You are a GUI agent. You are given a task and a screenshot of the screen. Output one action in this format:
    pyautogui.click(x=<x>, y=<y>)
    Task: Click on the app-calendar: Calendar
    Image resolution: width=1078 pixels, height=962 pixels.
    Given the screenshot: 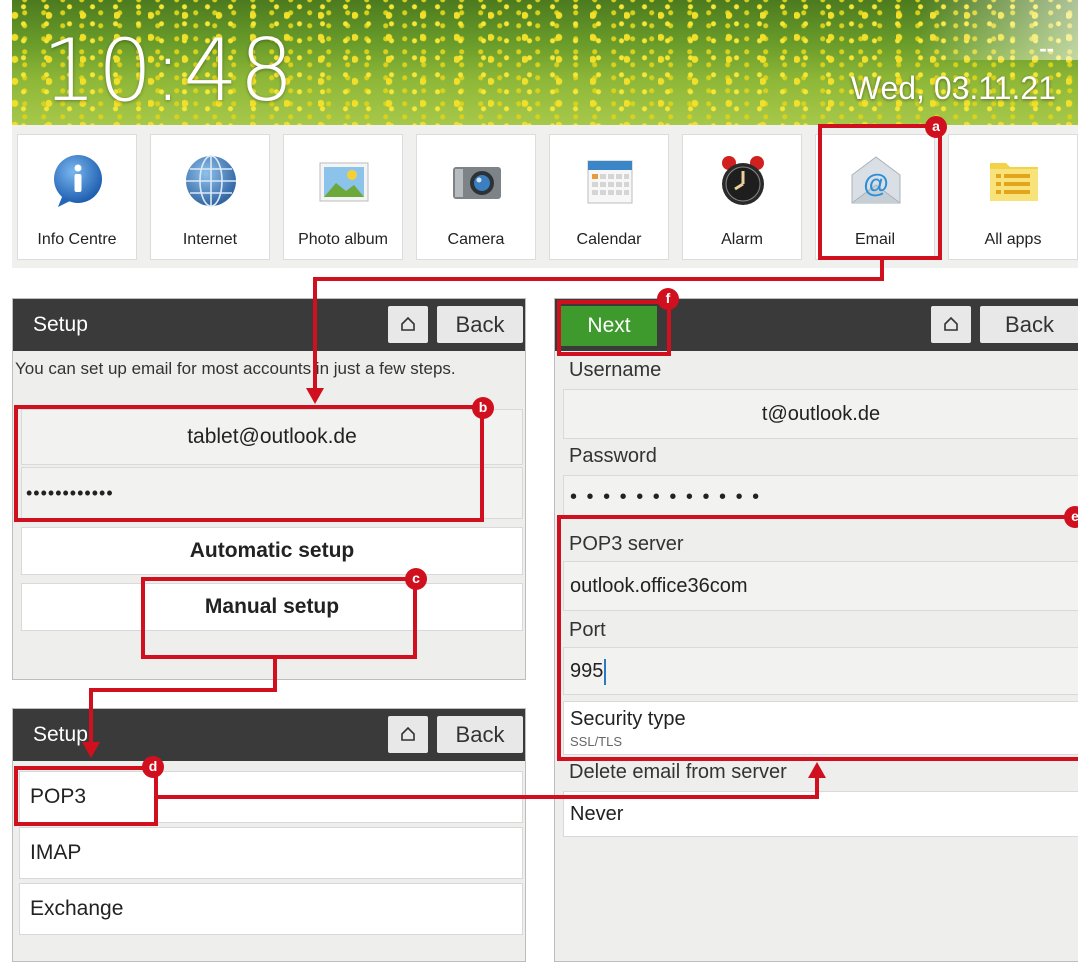 What is the action you would take?
    pyautogui.click(x=609, y=197)
    